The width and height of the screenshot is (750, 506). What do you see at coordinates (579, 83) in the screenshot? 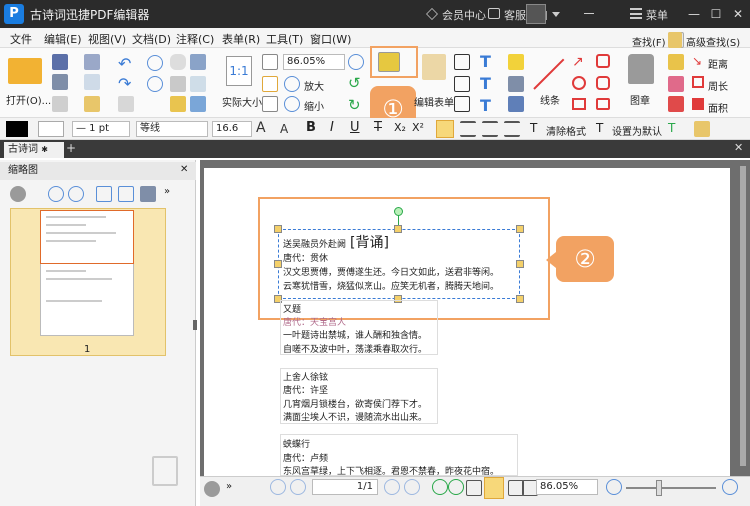
I see `ellipse-icon` at bounding box center [579, 83].